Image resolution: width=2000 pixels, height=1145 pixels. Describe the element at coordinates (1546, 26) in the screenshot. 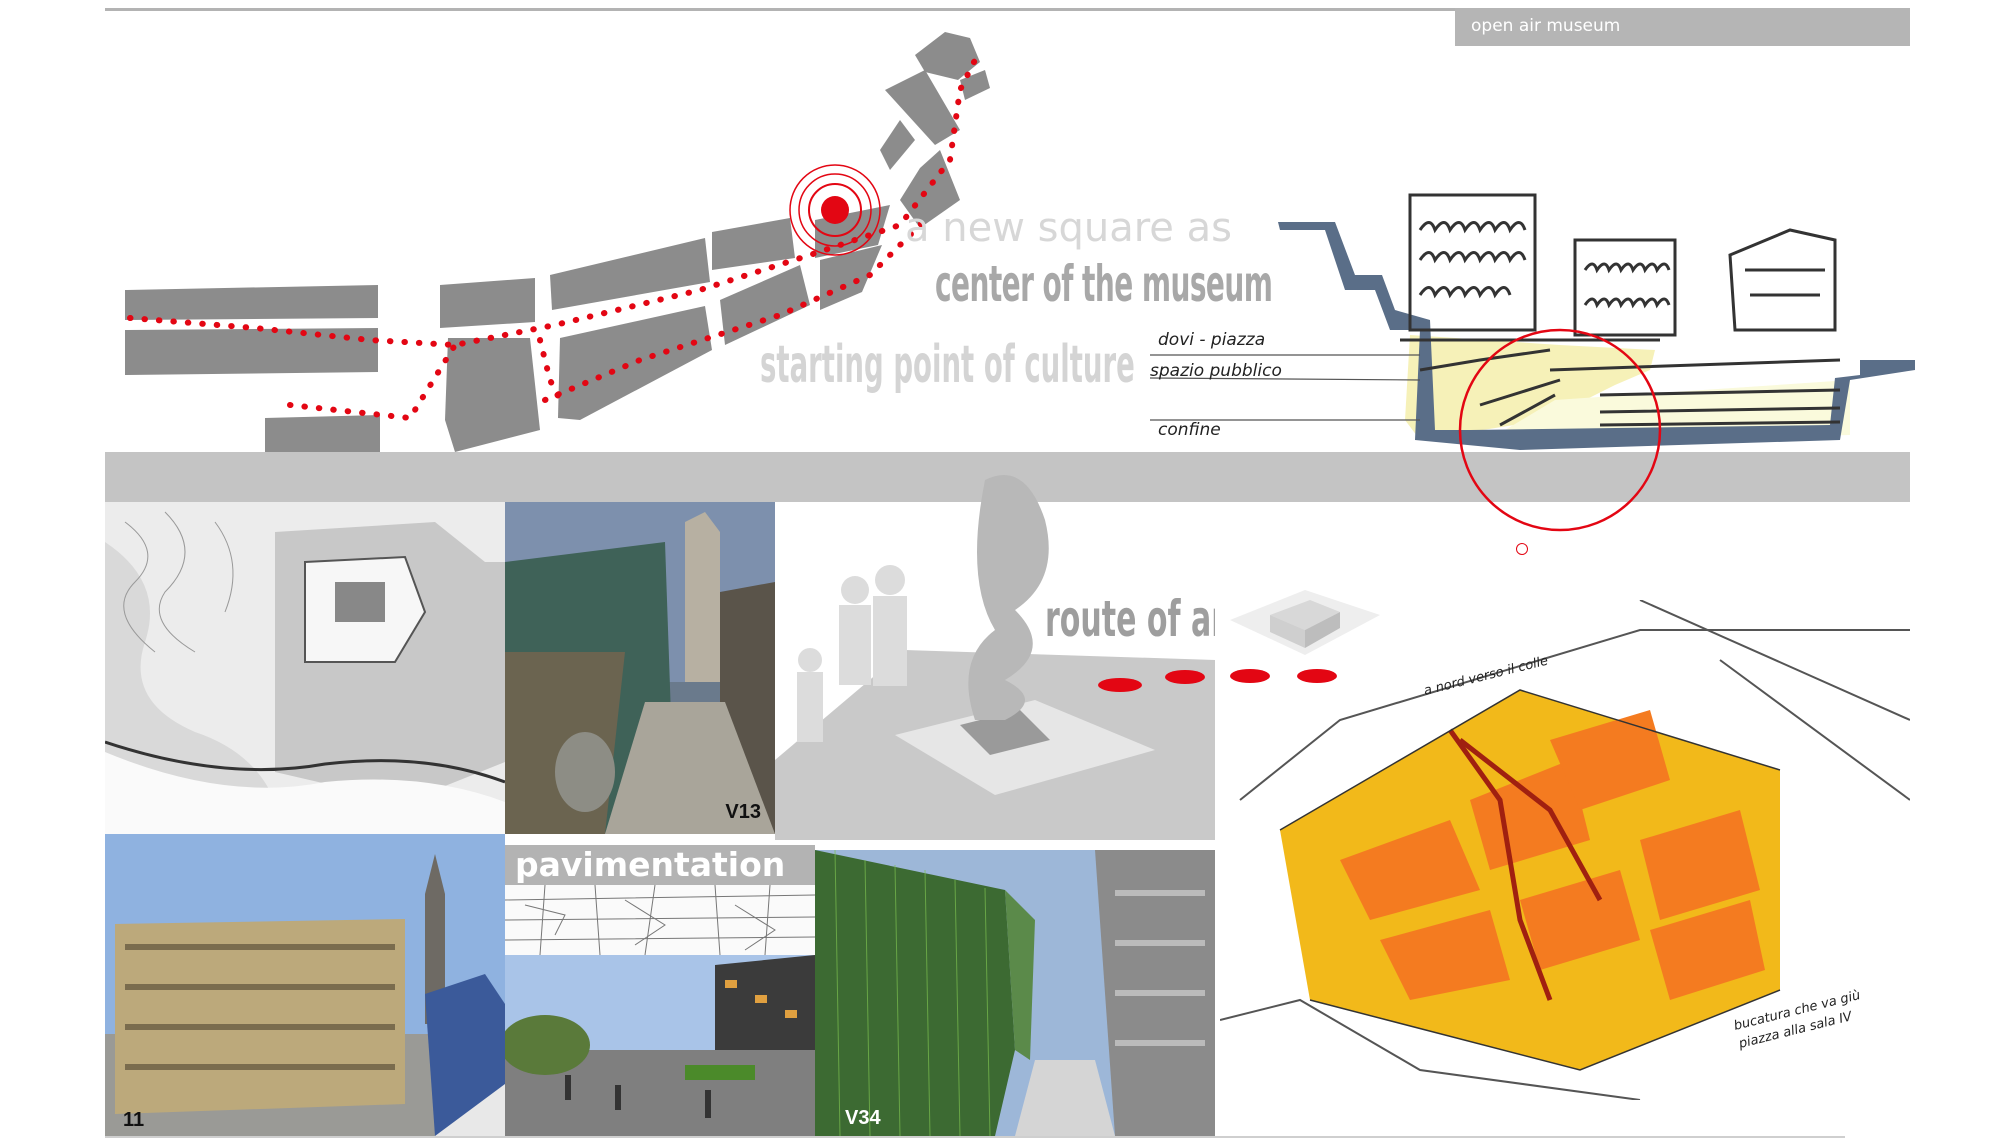

I see `title-tag-label: open air museum` at that location.